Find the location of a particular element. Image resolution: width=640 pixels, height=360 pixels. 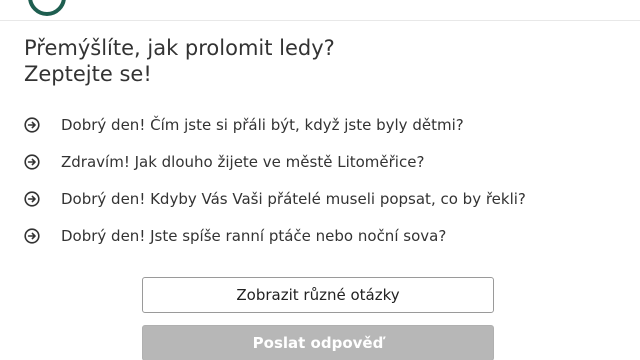

send-answer-button: Poslat odpověď is located at coordinates (318, 342).